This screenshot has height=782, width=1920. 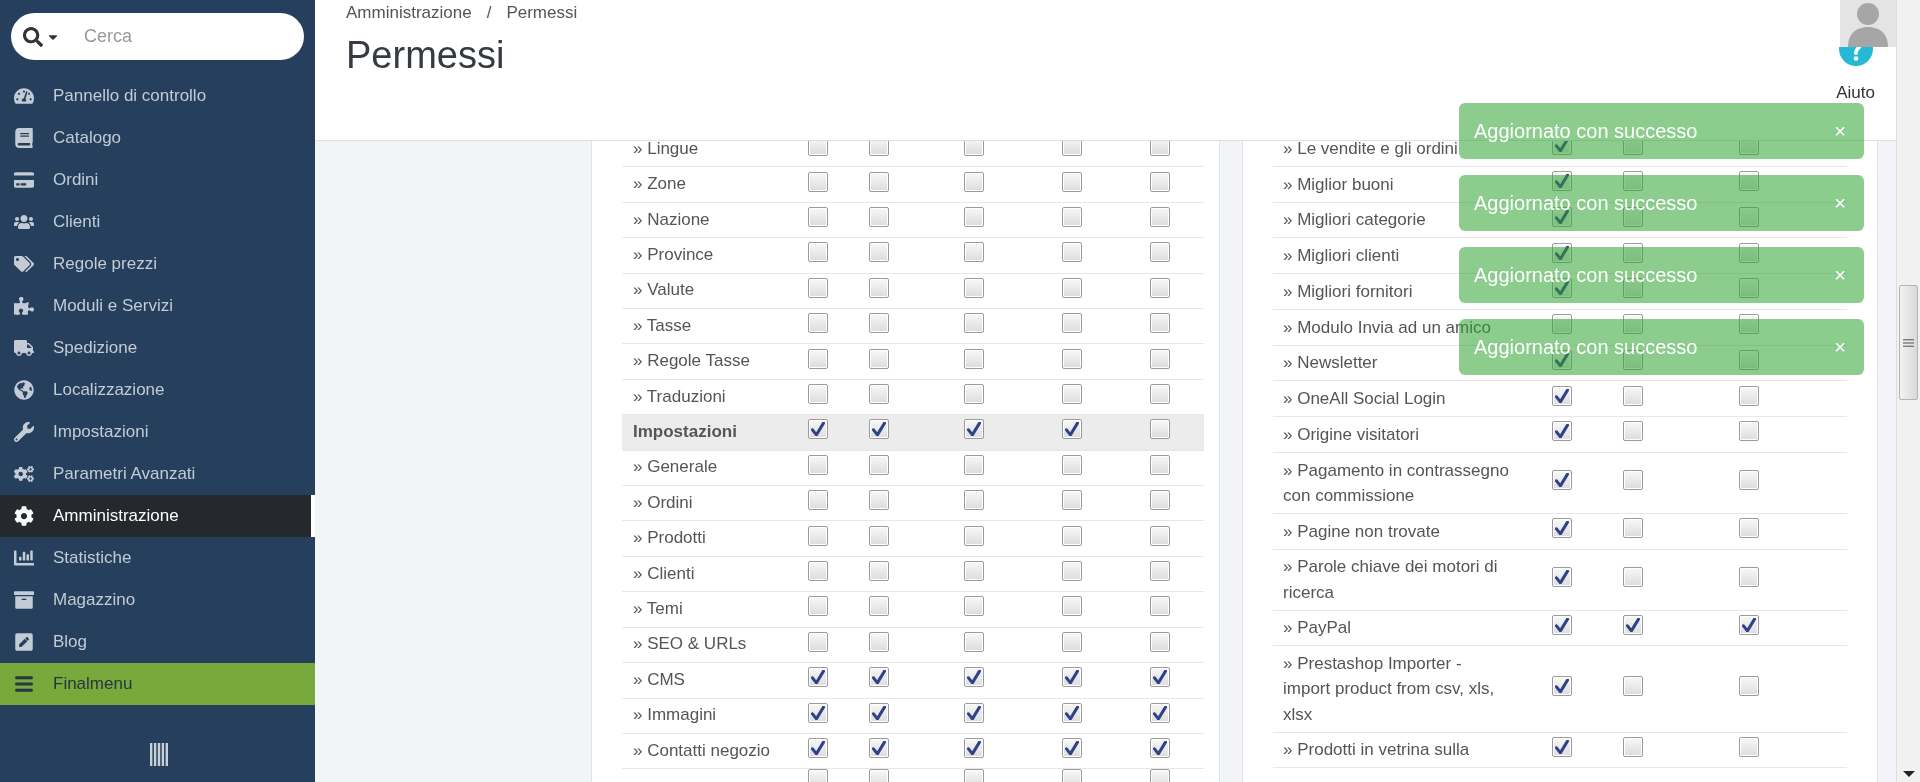 I want to click on avatar-icon, so click(x=1868, y=23).